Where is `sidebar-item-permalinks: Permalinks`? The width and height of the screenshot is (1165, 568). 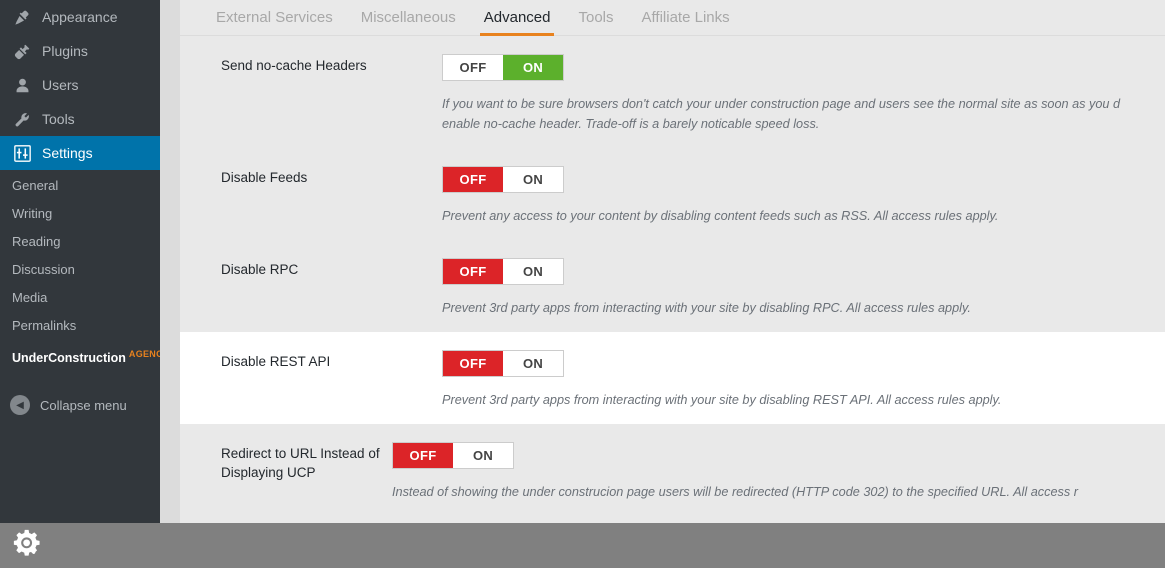 sidebar-item-permalinks: Permalinks is located at coordinates (80, 326).